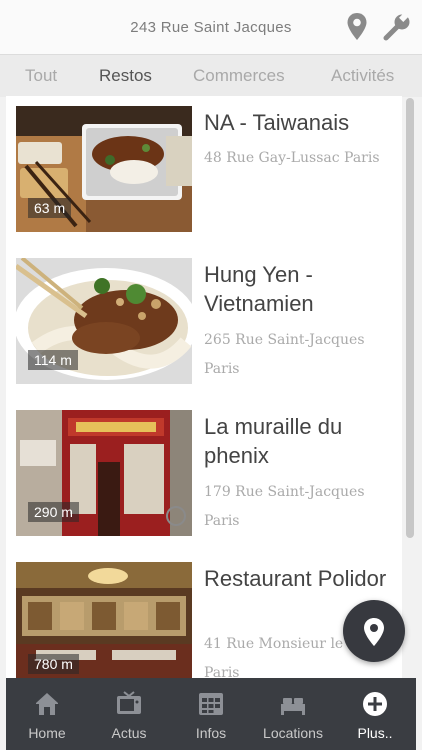 The height and width of the screenshot is (750, 422). I want to click on restaurant-photo: 114 m, so click(104, 321).